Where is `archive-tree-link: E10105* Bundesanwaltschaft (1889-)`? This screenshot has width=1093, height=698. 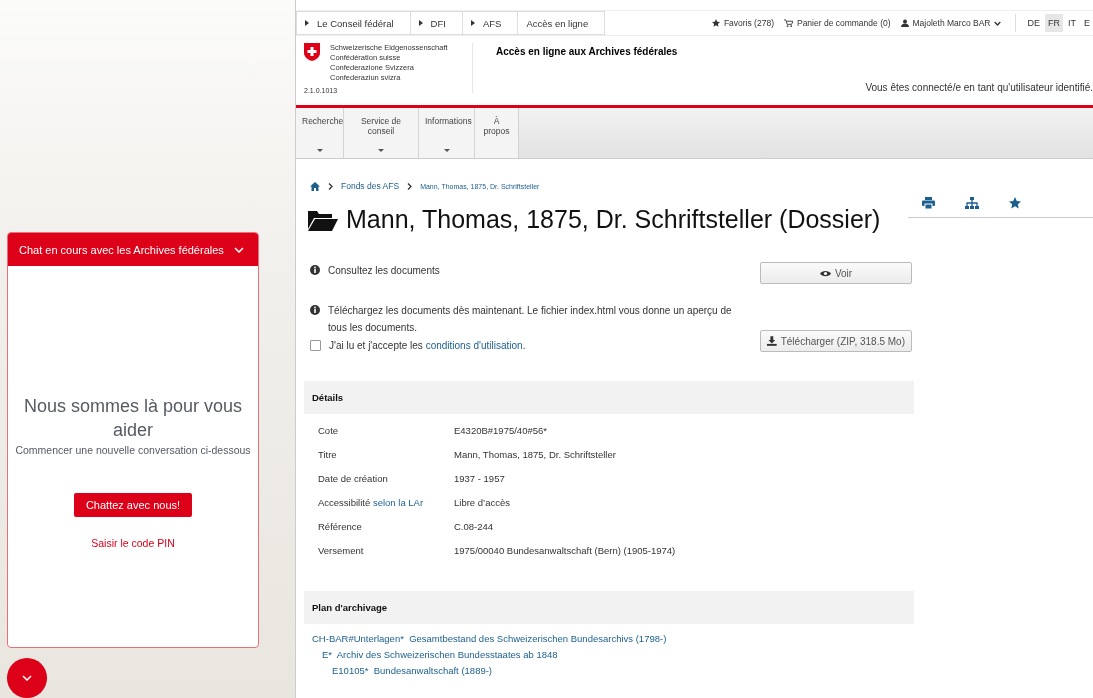 archive-tree-link: E10105* Bundesanwaltschaft (1889-) is located at coordinates (412, 671).